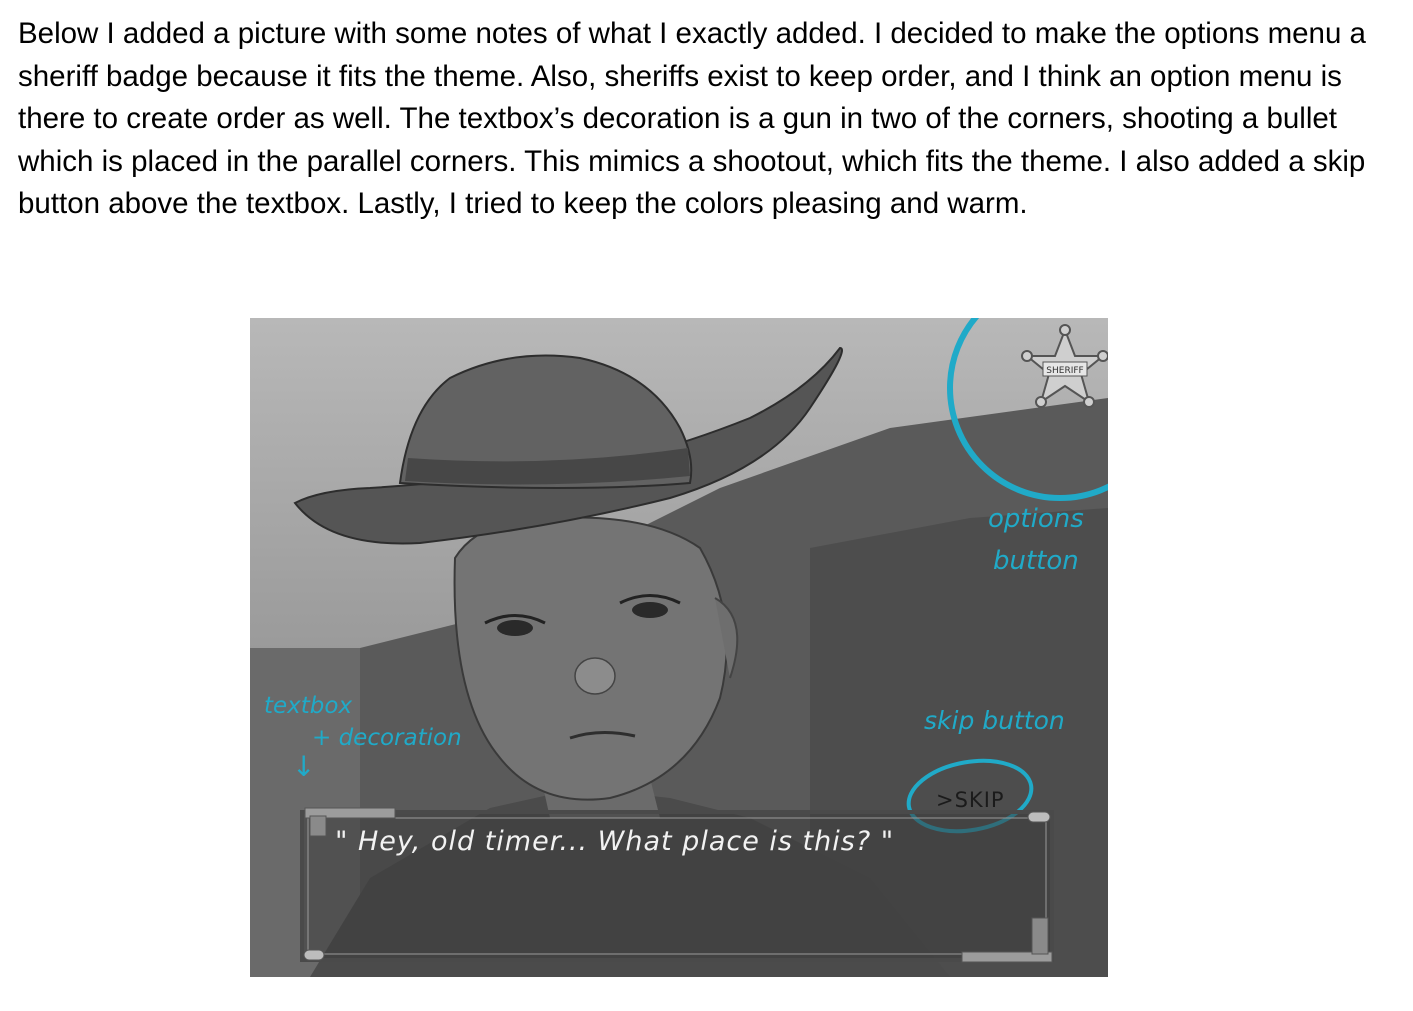 This screenshot has height=1011, width=1413. I want to click on textbox-annotation: textbox + decoration, so click(363, 722).